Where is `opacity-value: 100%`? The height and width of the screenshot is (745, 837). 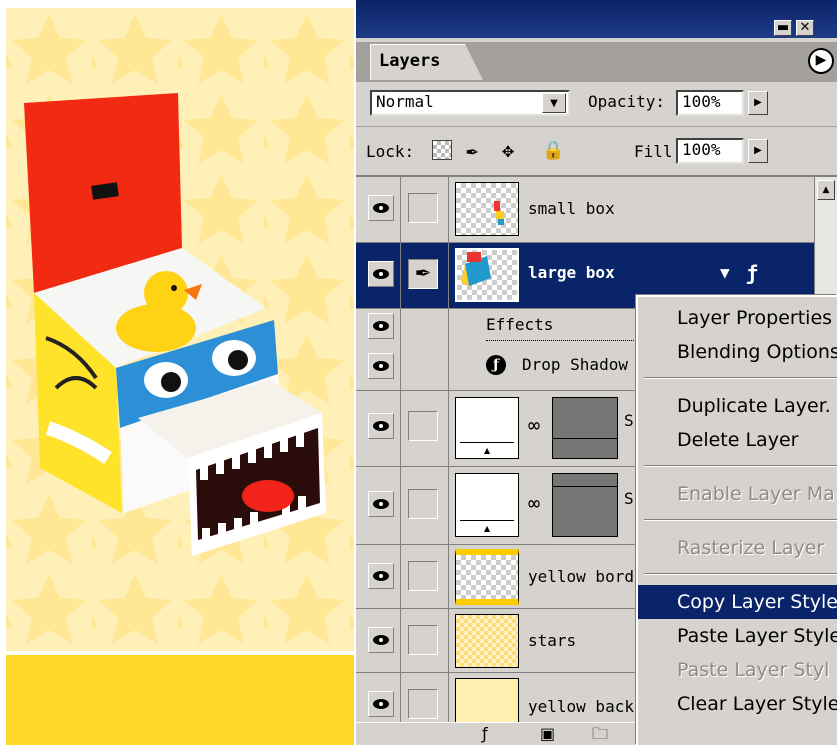
opacity-value: 100% is located at coordinates (701, 101).